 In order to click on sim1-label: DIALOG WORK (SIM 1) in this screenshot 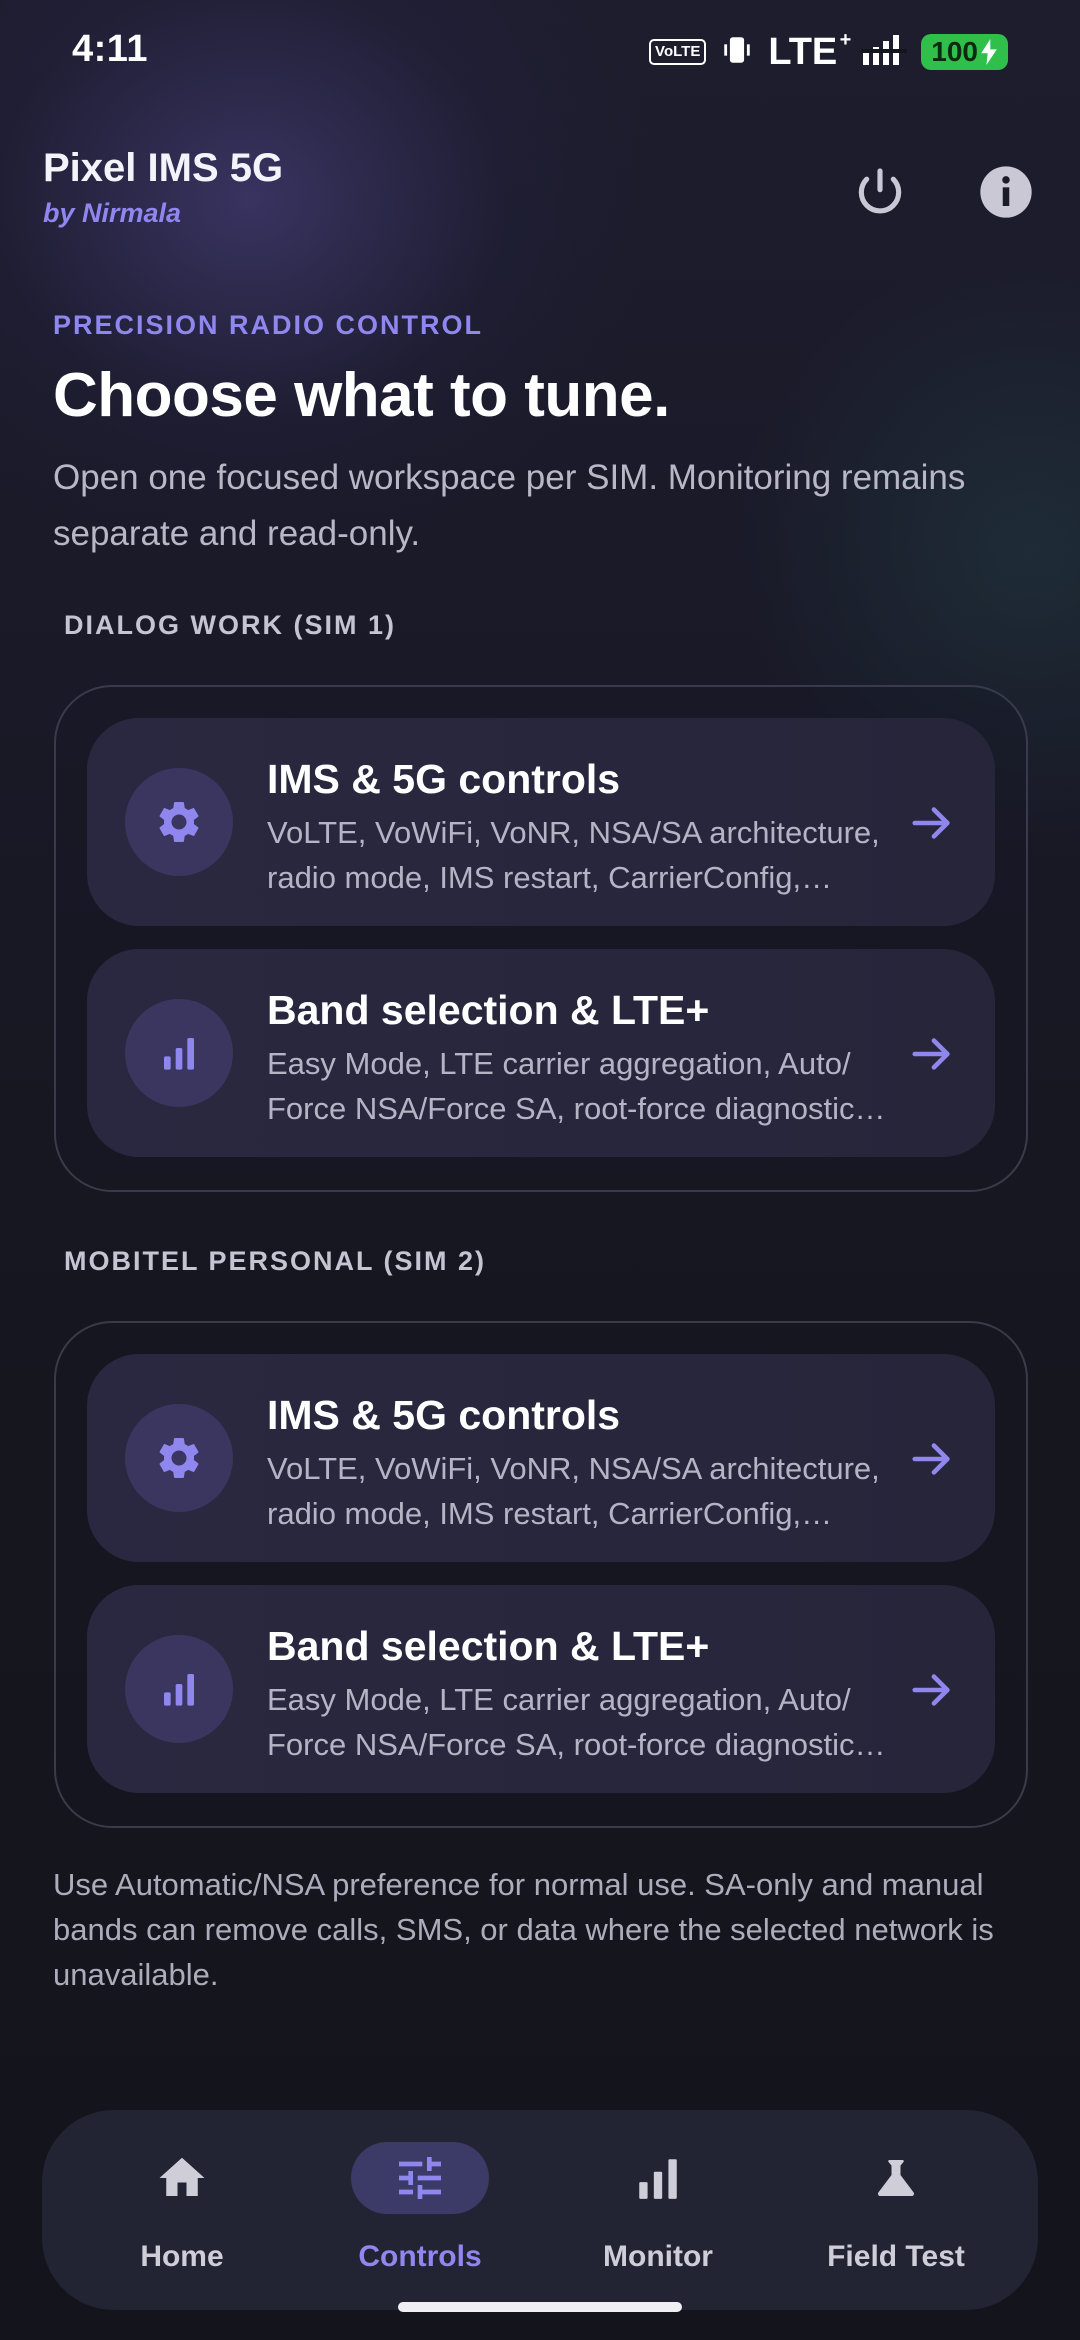, I will do `click(230, 625)`.